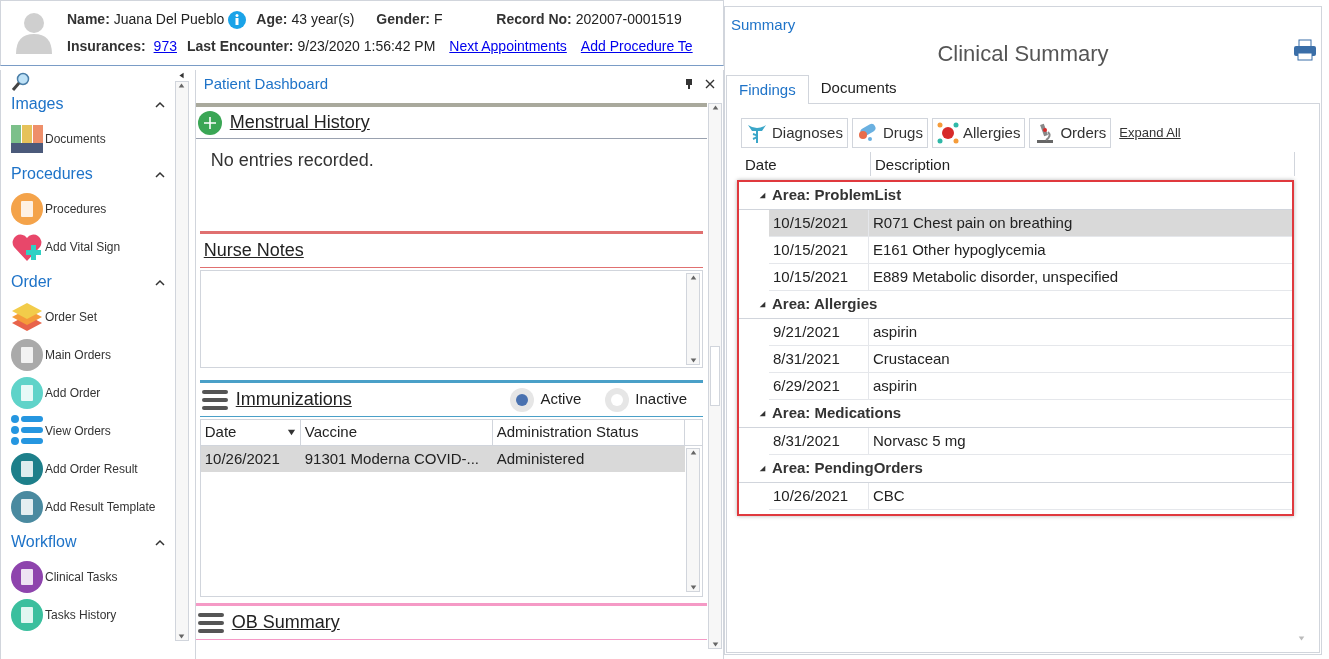 The image size is (1329, 659). Describe the element at coordinates (52, 174) in the screenshot. I see `section-title: Procedures` at that location.